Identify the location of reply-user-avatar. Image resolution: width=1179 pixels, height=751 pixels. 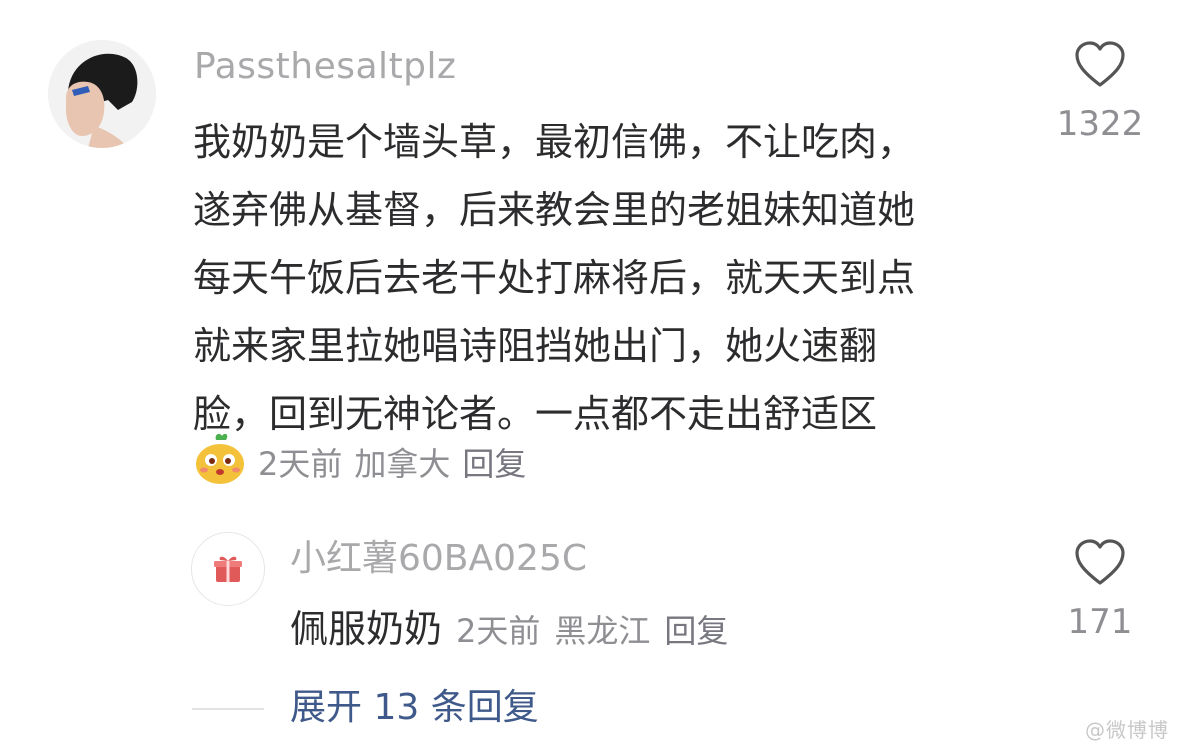
(228, 569).